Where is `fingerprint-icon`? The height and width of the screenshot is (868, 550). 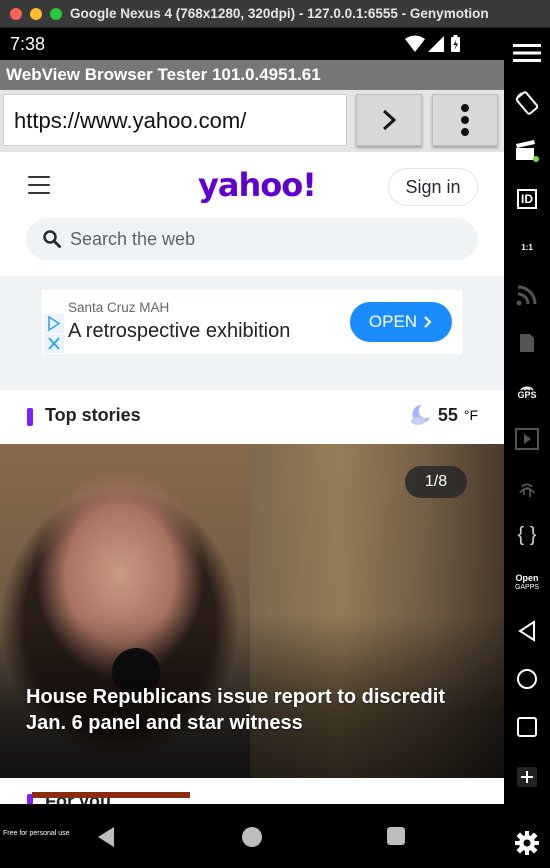 fingerprint-icon is located at coordinates (527, 487).